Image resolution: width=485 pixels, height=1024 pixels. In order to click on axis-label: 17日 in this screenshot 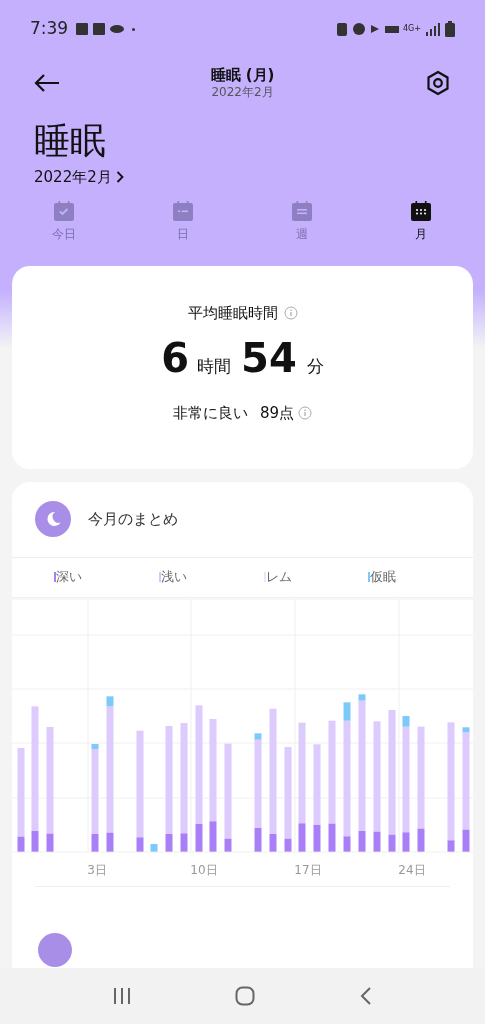, I will do `click(308, 869)`.